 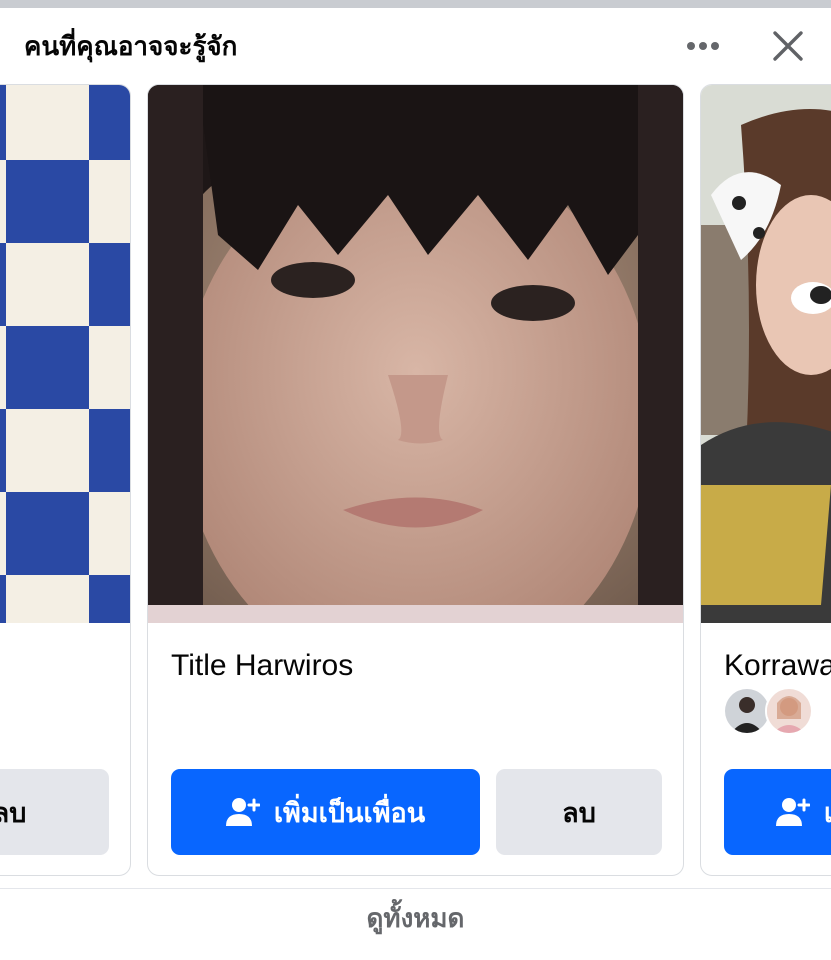 I want to click on more-options-button, so click(x=703, y=46).